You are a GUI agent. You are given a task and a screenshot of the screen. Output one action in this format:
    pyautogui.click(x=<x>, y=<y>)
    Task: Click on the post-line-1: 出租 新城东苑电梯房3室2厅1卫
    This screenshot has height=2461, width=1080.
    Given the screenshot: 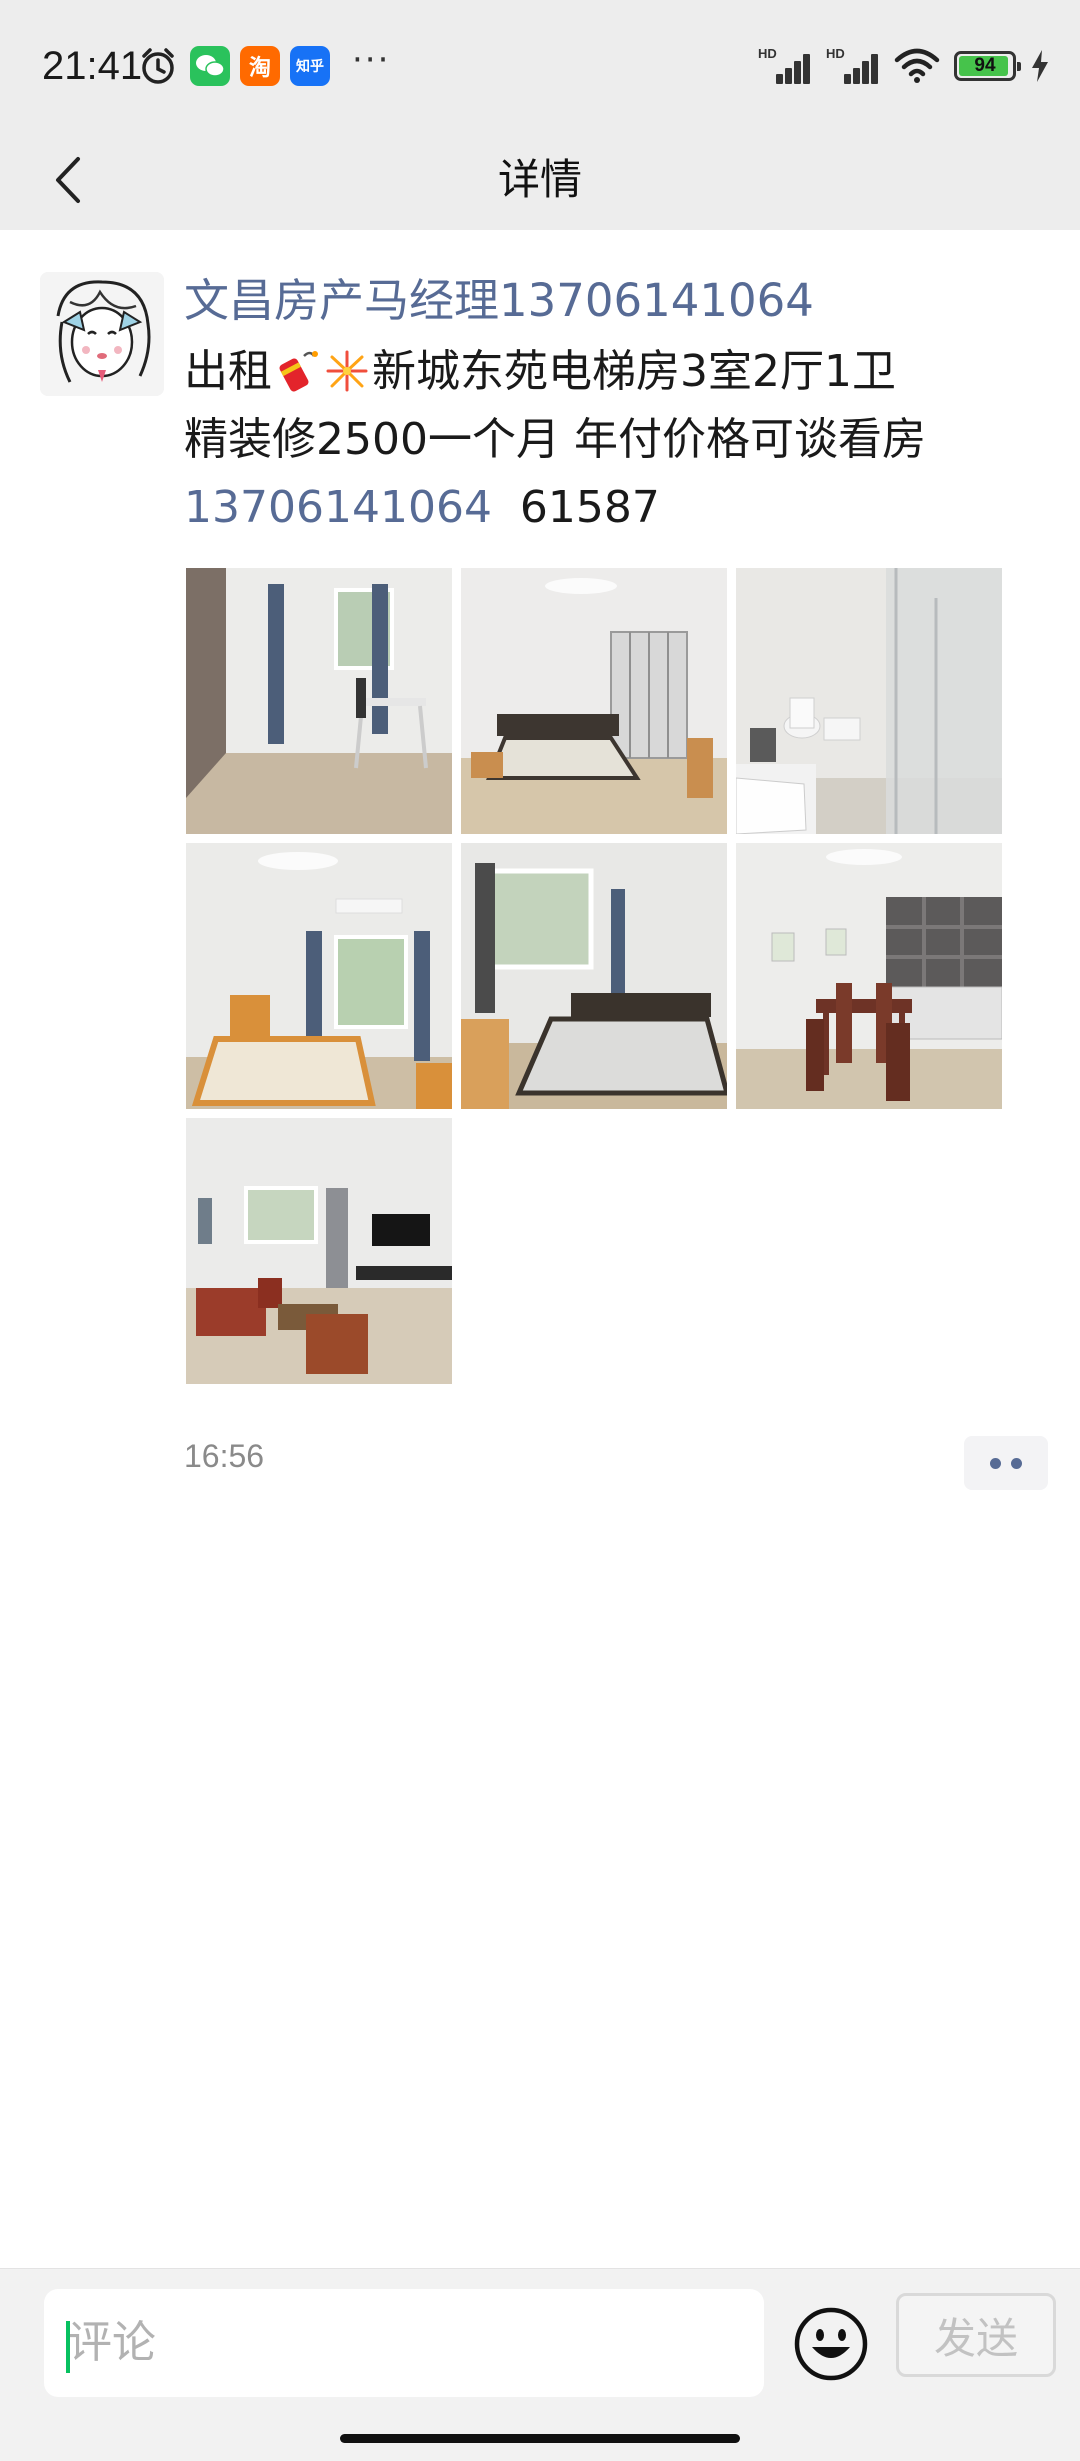 What is the action you would take?
    pyautogui.click(x=614, y=372)
    